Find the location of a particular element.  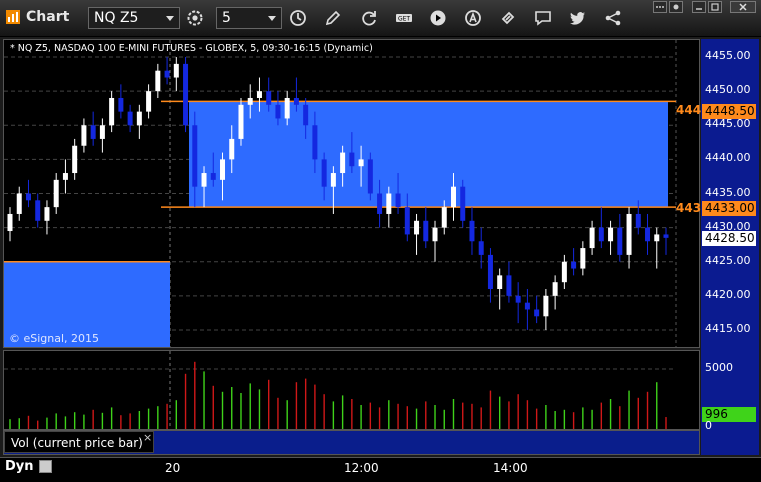

refresh-icon is located at coordinates (369, 18).